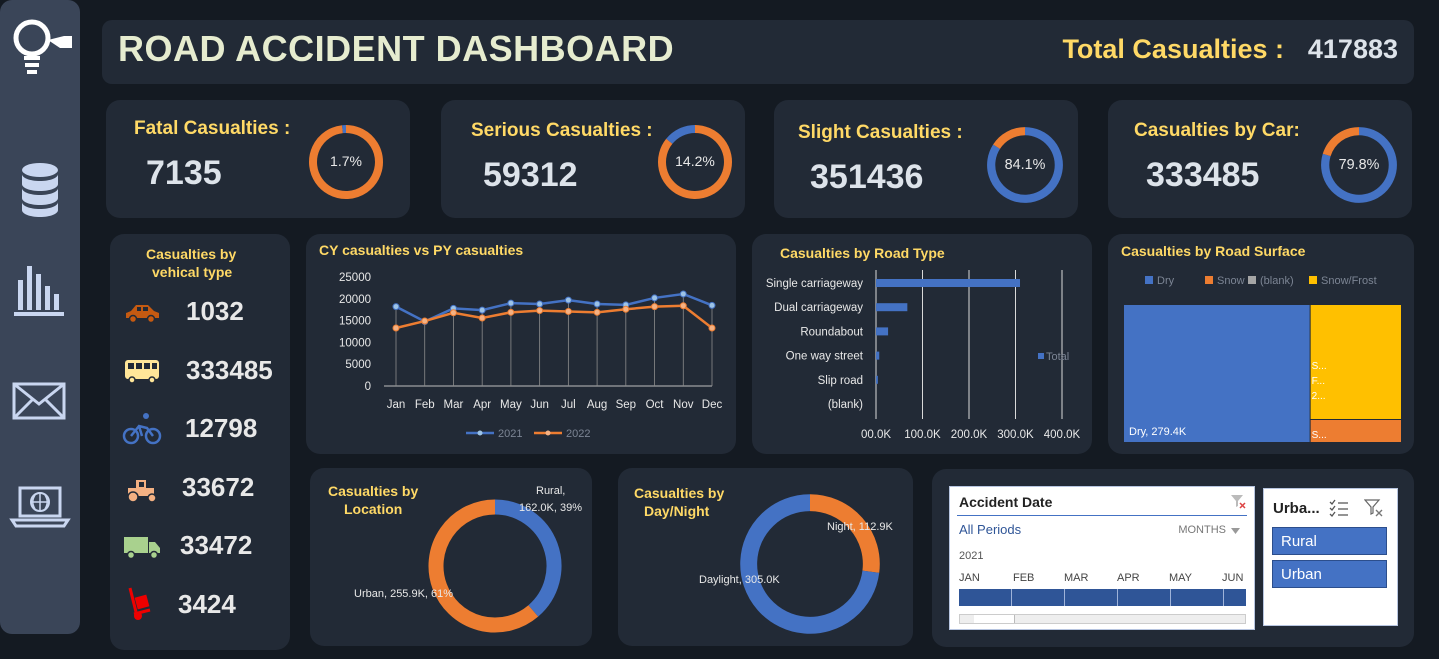 This screenshot has height=659, width=1439. I want to click on x-tick-label: Jun, so click(539, 405).